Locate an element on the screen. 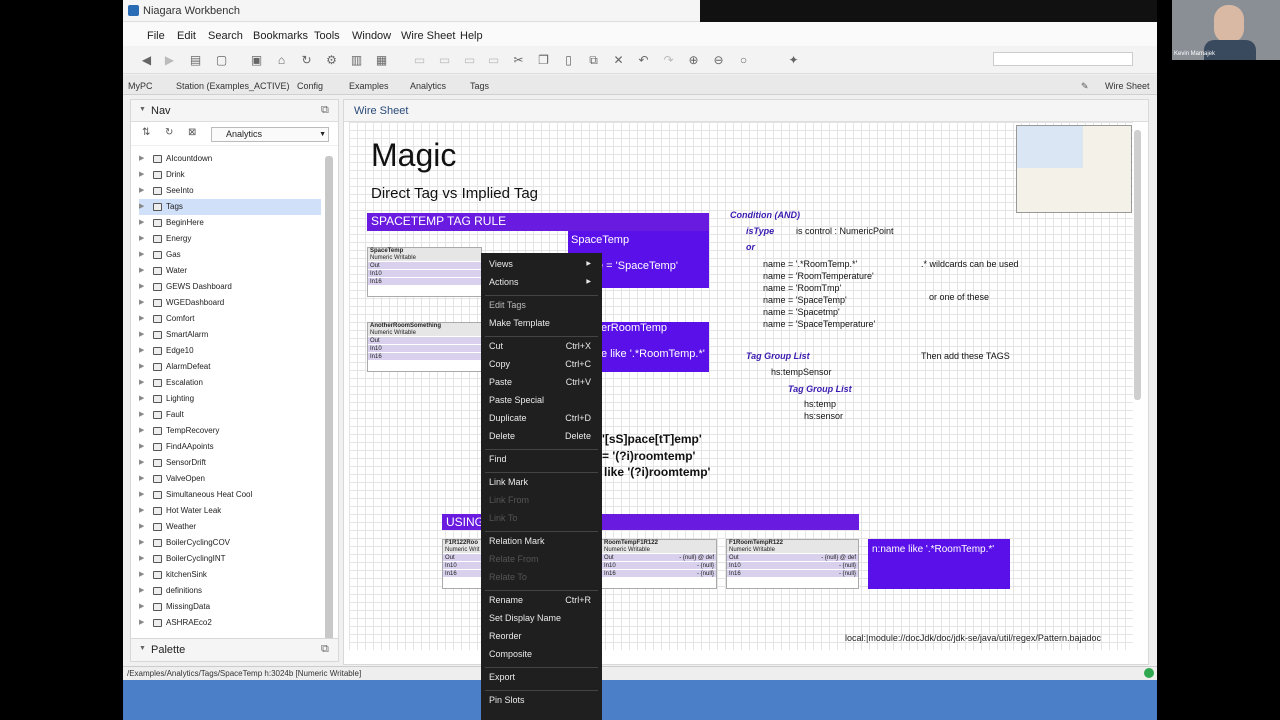 Image resolution: width=1280 pixels, height=720 pixels. breadcrumb-analytics: Analytics is located at coordinates (428, 86).